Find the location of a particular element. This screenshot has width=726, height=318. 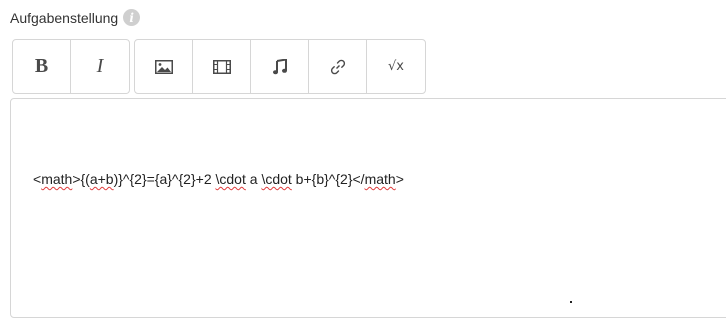

music-note-icon is located at coordinates (279, 66).